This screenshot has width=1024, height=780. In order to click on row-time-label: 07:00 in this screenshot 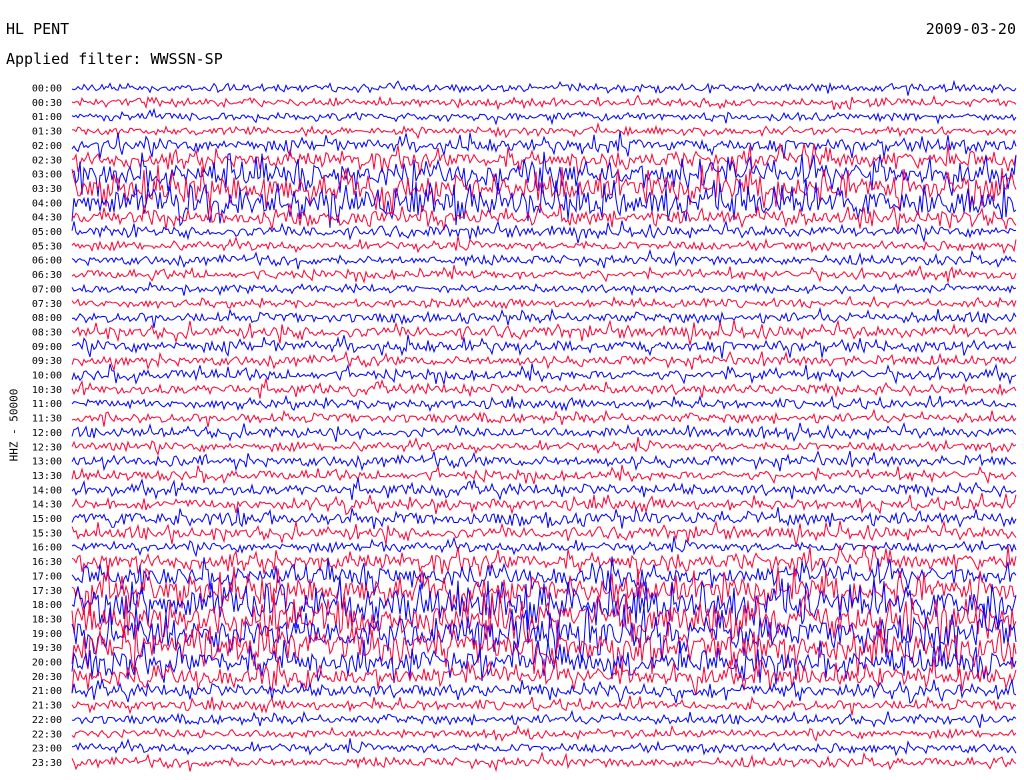, I will do `click(47, 289)`.